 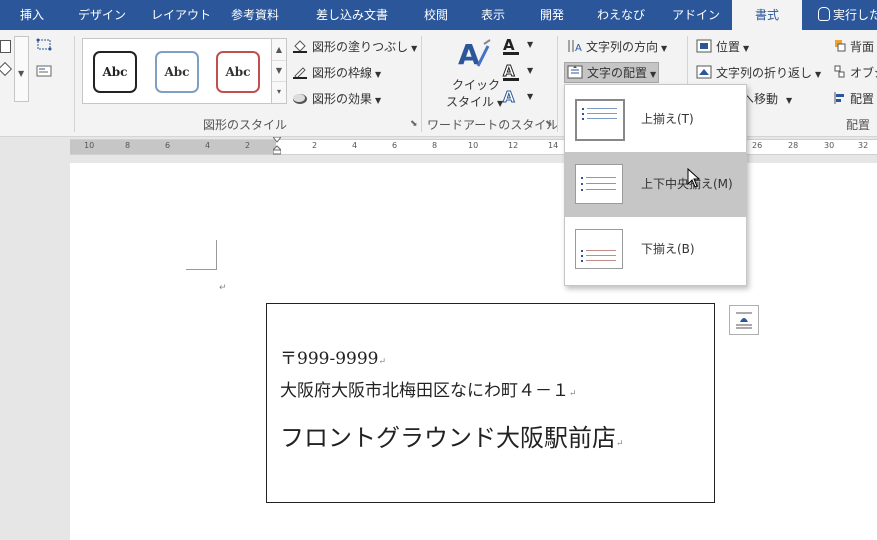 What do you see at coordinates (704, 72) in the screenshot?
I see `wrap-text-icon` at bounding box center [704, 72].